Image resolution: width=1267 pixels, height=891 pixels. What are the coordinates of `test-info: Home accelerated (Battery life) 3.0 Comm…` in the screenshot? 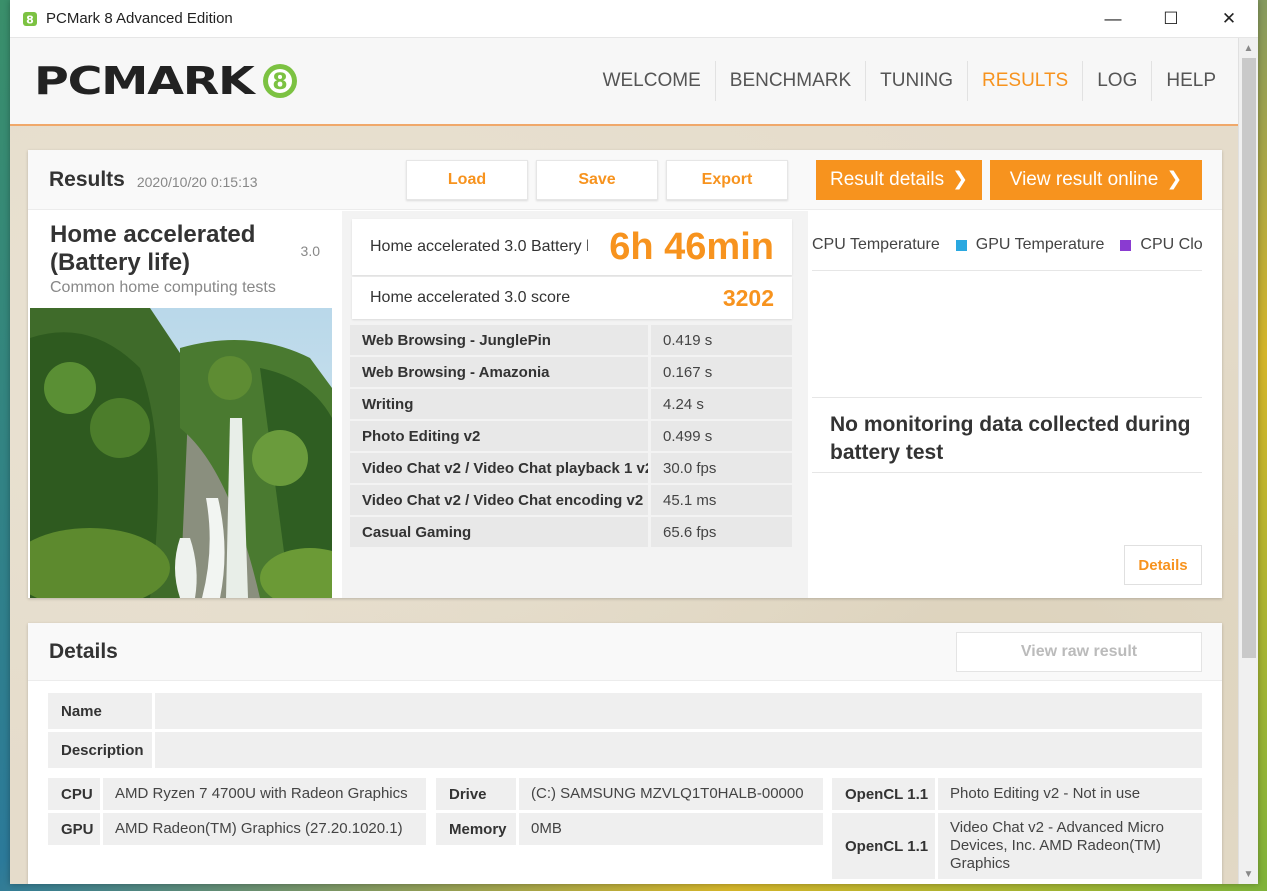 It's located at (181, 404).